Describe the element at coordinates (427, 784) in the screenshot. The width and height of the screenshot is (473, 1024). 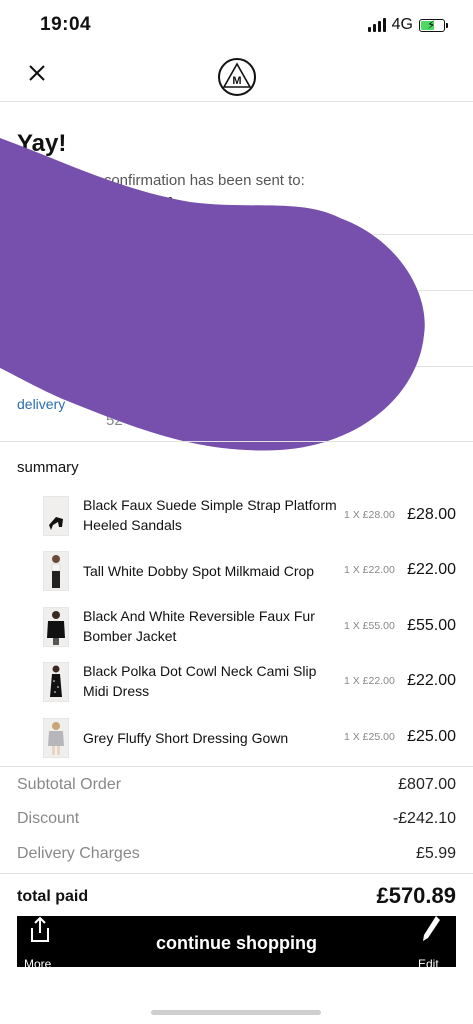
I see `subtotal-value: £807.00` at that location.